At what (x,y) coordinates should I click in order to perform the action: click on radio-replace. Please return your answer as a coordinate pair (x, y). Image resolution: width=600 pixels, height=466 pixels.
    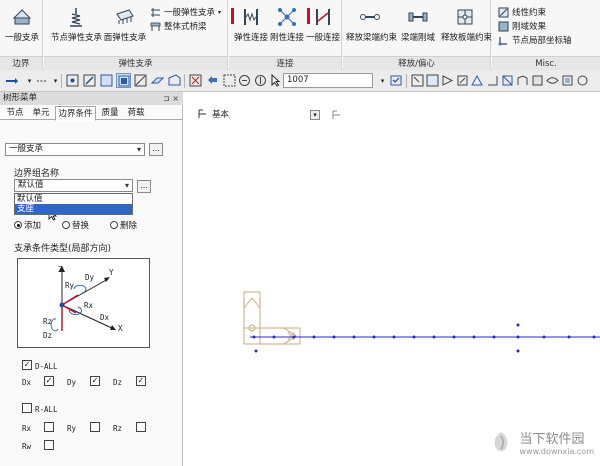
    Looking at the image, I should click on (66, 225).